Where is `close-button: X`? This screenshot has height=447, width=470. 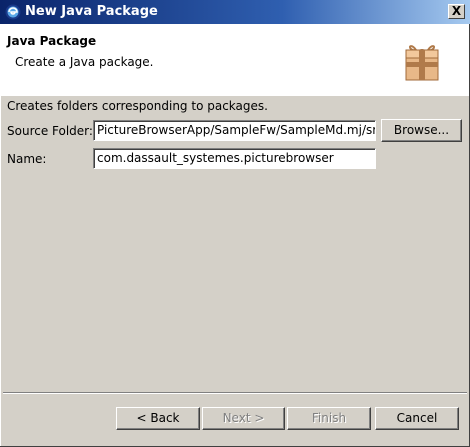
close-button: X is located at coordinates (456, 11).